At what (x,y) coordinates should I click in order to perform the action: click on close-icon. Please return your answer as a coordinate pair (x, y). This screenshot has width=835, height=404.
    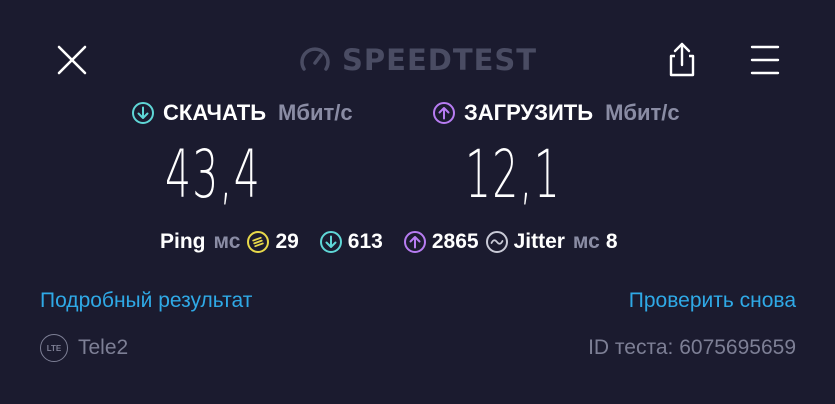
    Looking at the image, I should click on (72, 60).